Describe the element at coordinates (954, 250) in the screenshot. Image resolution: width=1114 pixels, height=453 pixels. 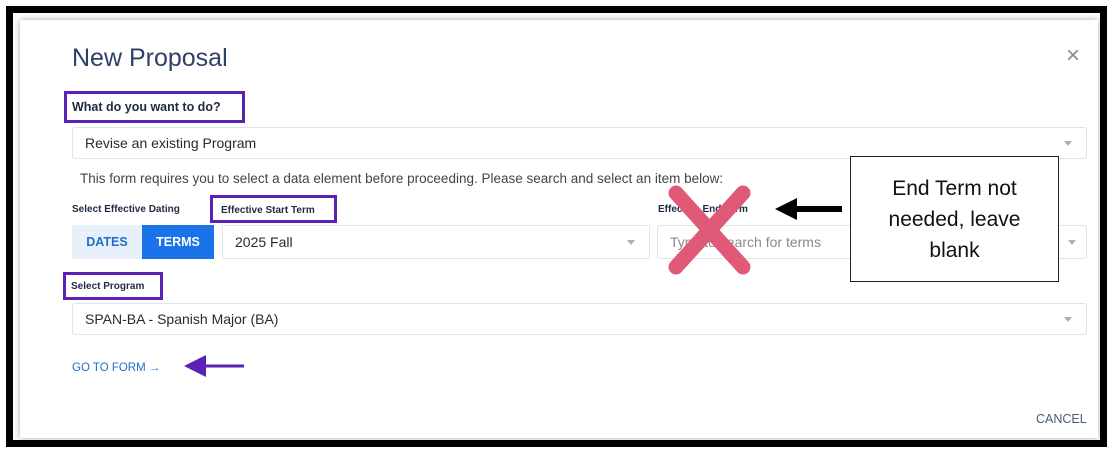
I see `callout-line-3: blank` at that location.